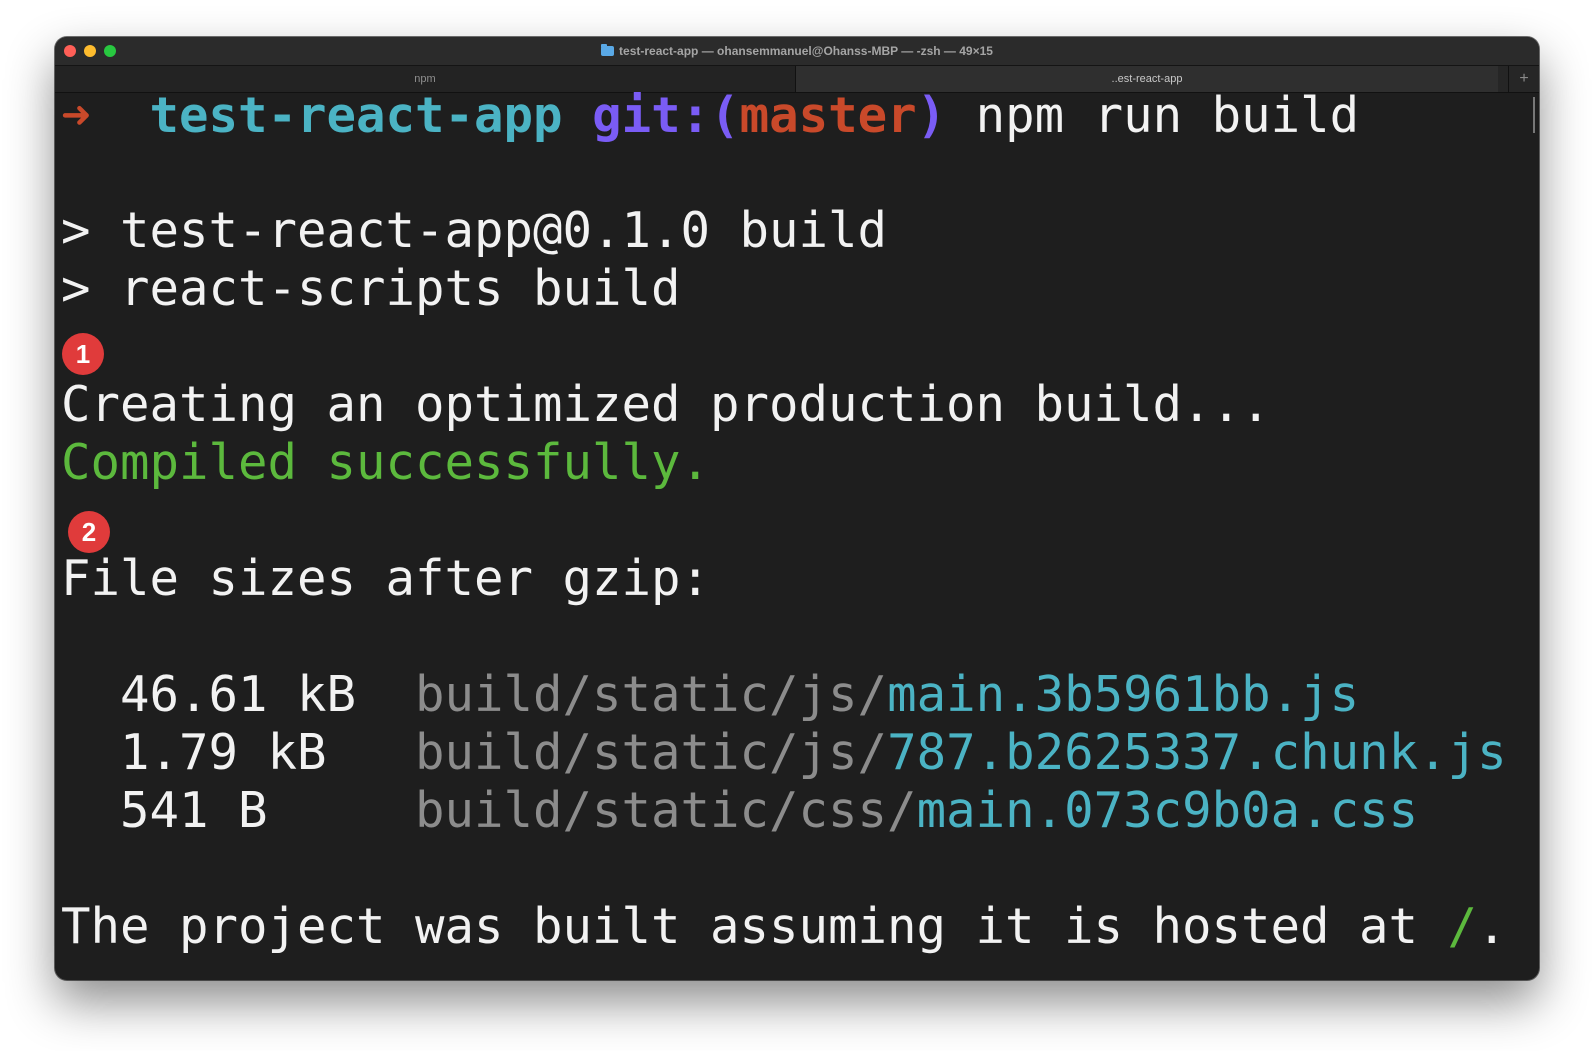 The image size is (1592, 1051). I want to click on prompt-command: npm run build, so click(1167, 115).